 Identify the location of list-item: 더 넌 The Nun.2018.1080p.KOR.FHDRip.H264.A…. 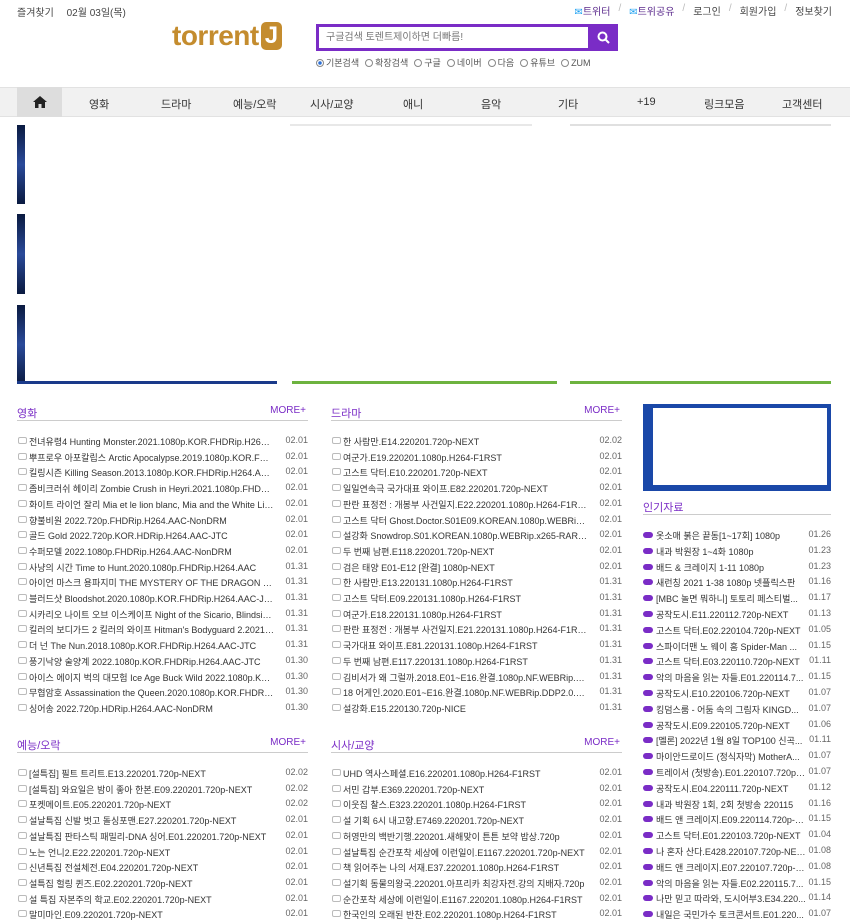
(162, 645).